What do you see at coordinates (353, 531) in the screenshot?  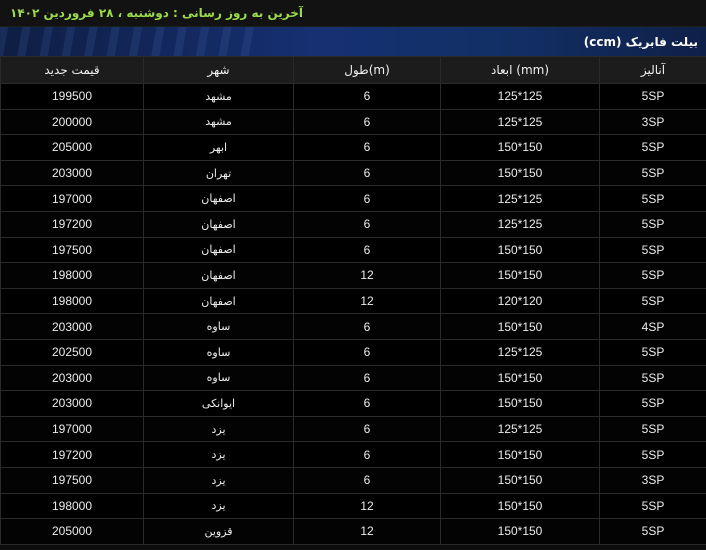 I see `table-row: 205000 قزوین 12 150*150 5SP` at bounding box center [353, 531].